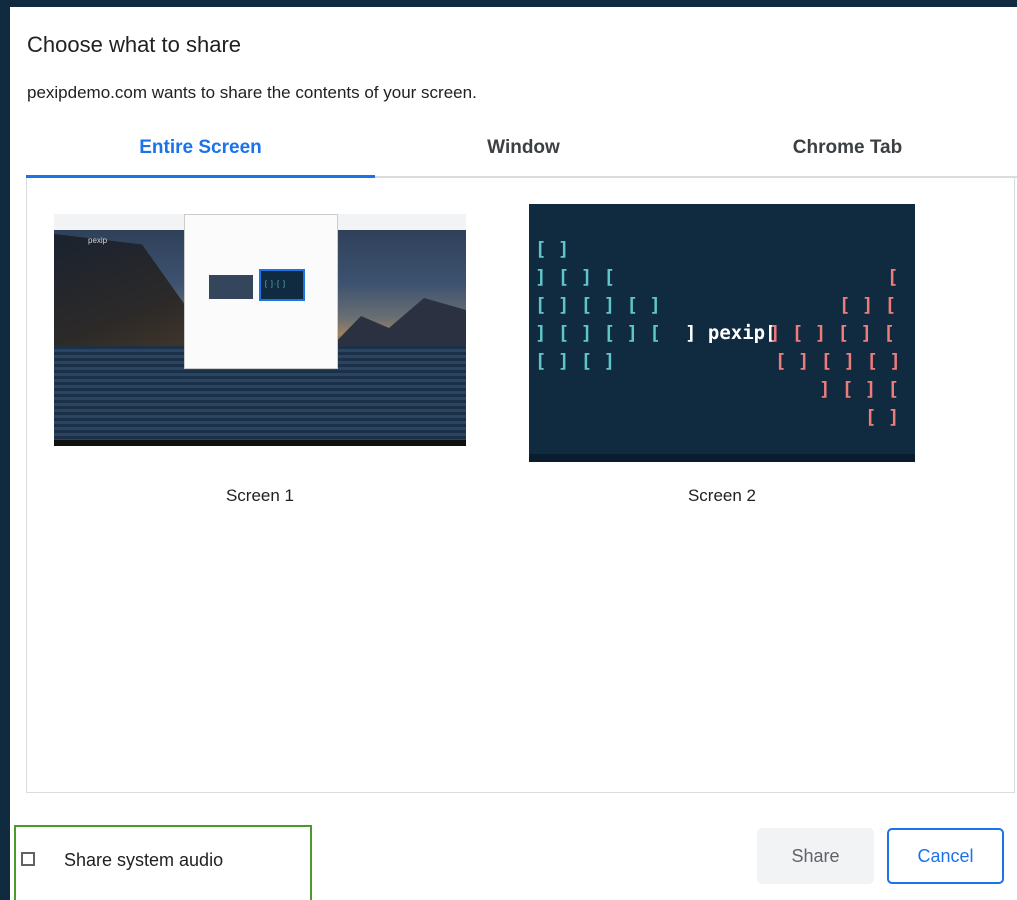  I want to click on bracket-row: [ ] [, so click(868, 305).